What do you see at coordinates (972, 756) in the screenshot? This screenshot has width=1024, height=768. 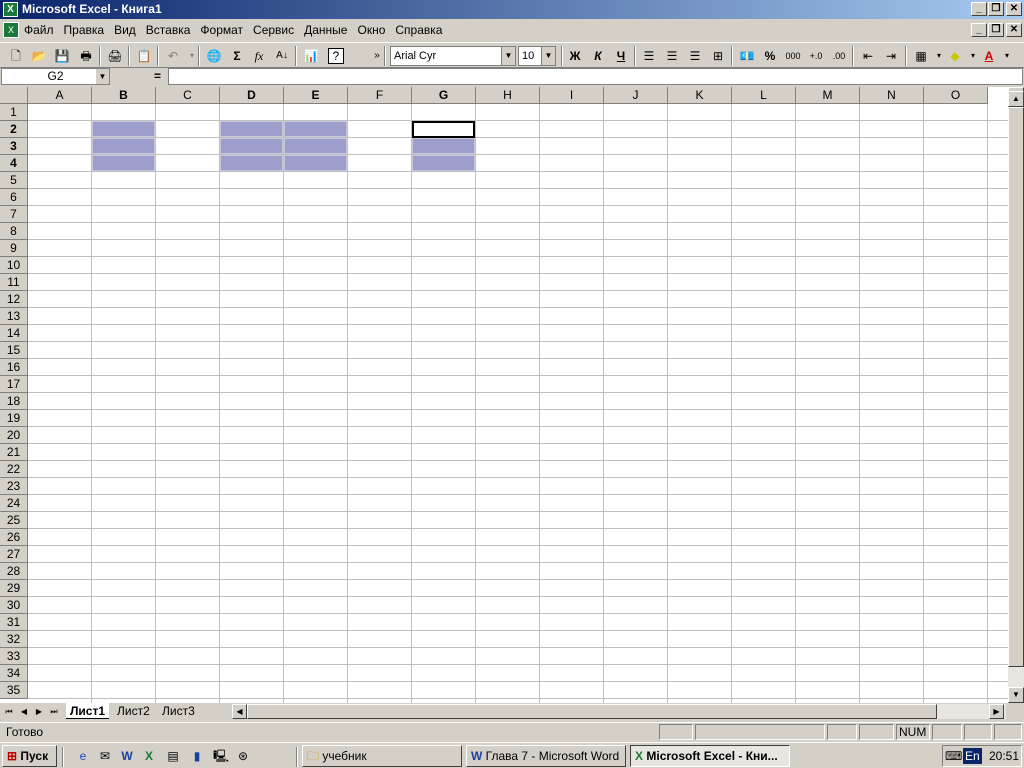 I see `language-indicator: En` at bounding box center [972, 756].